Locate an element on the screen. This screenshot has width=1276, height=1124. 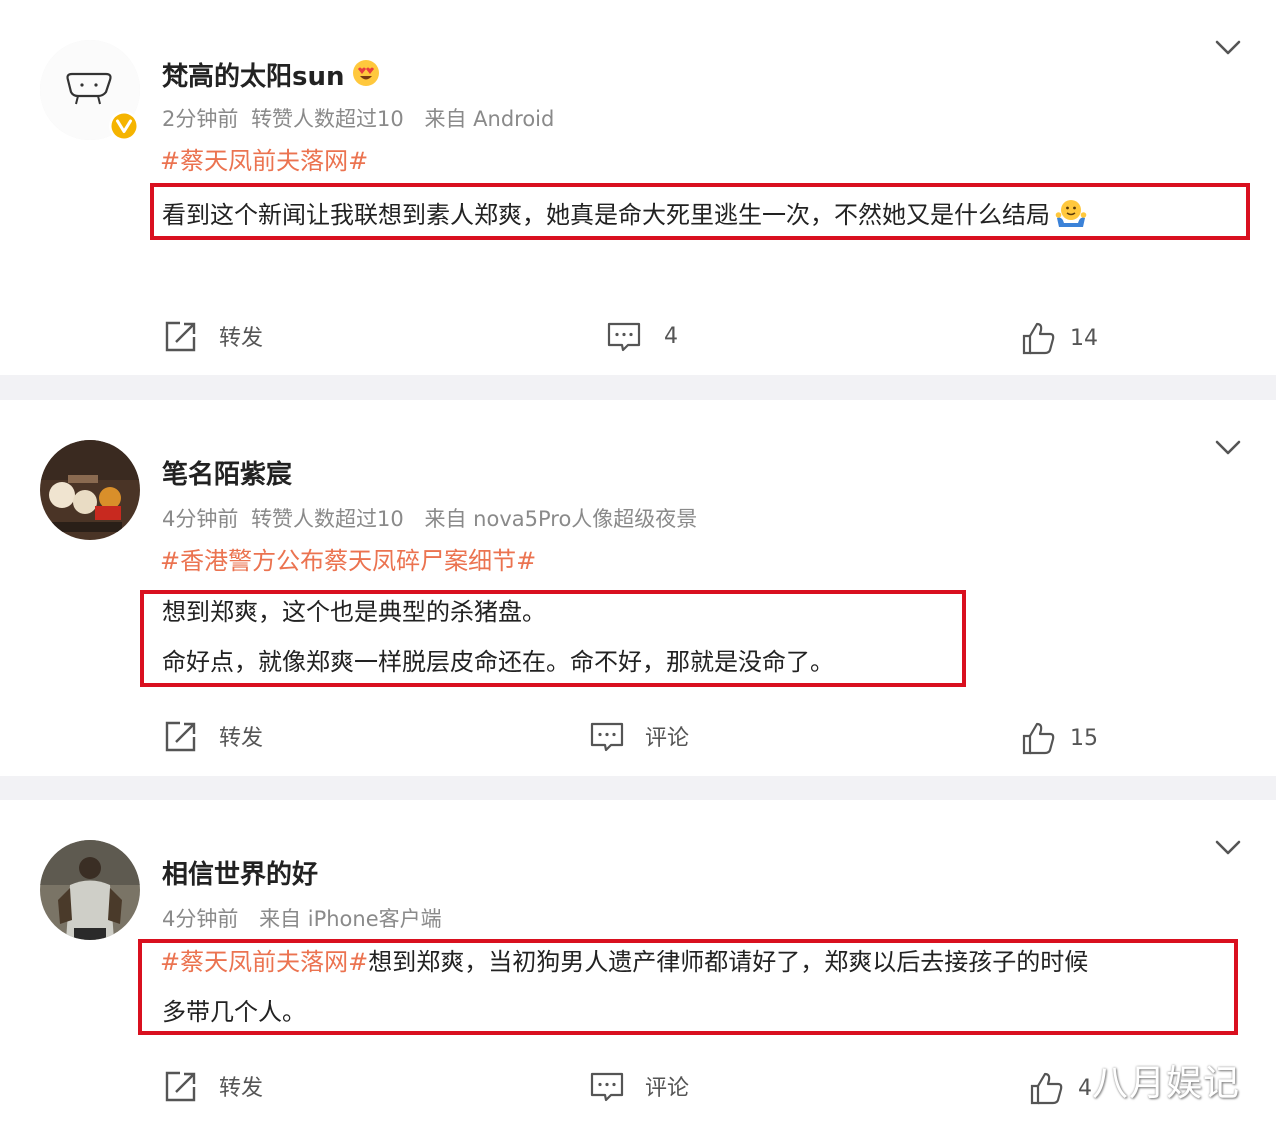
post-source: 来自 iPhone客户端 is located at coordinates (350, 919).